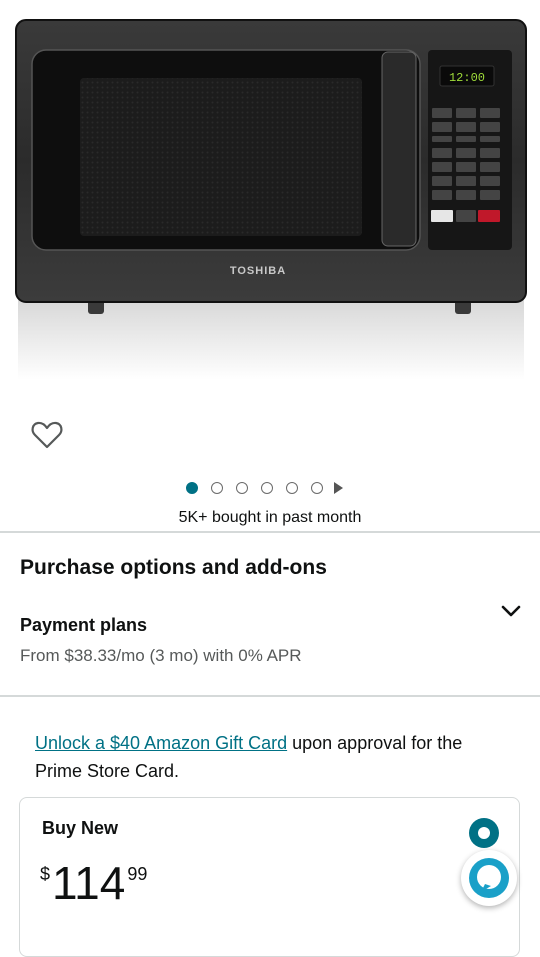  What do you see at coordinates (161, 655) in the screenshot?
I see `payment-plans-detail: From $38.33/mo (3 mo) with 0% APR` at bounding box center [161, 655].